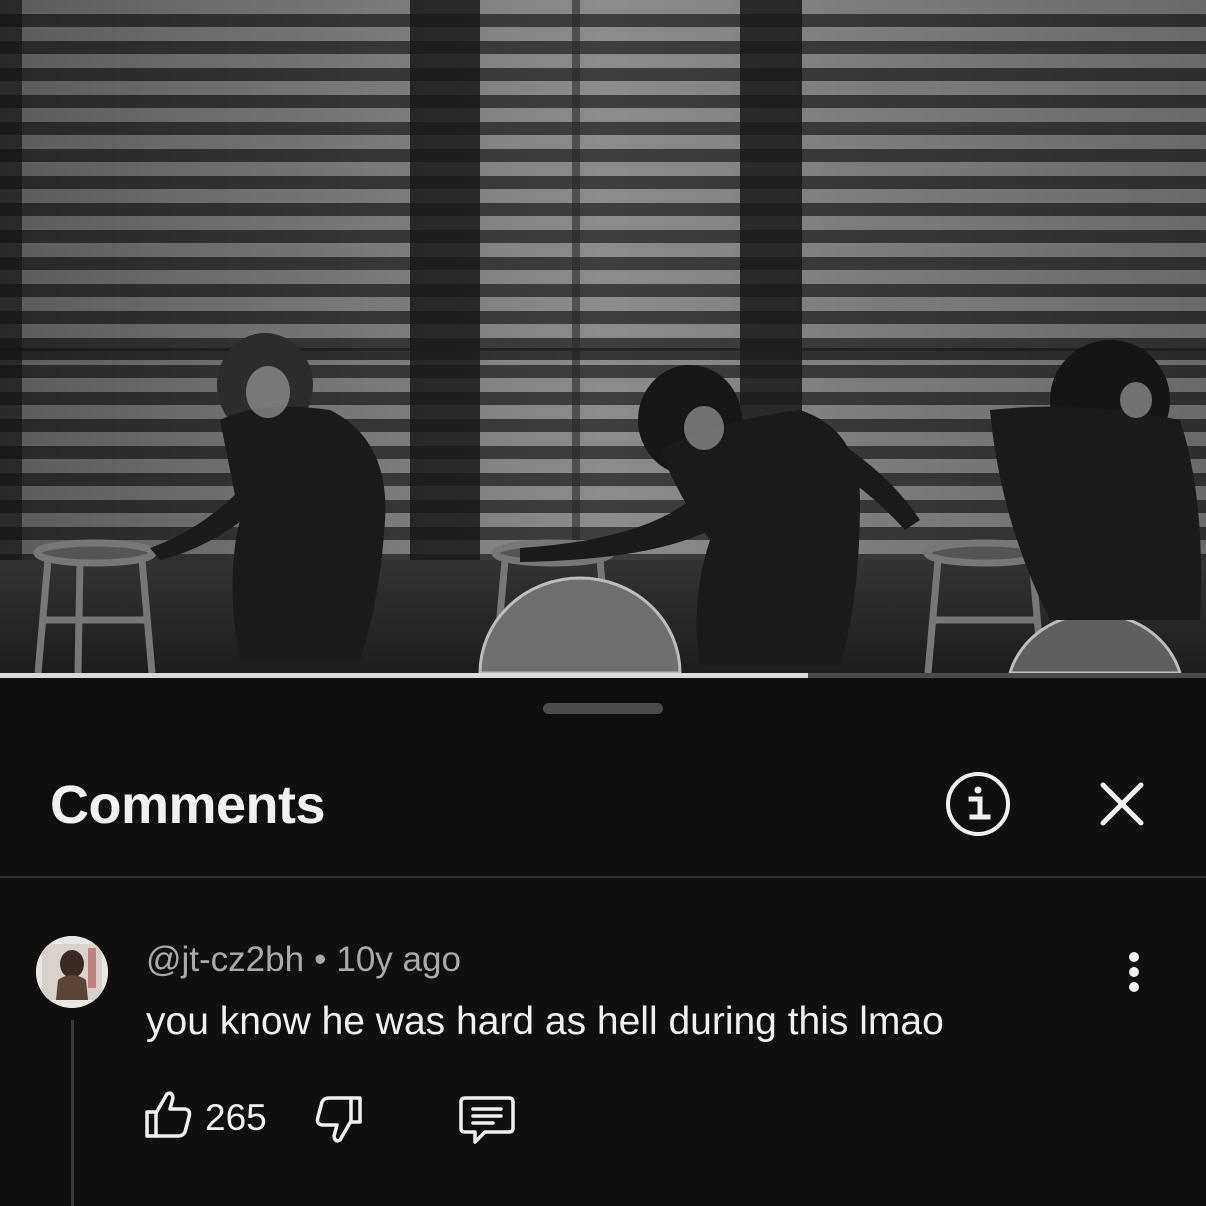  I want to click on close-button, so click(1122, 804).